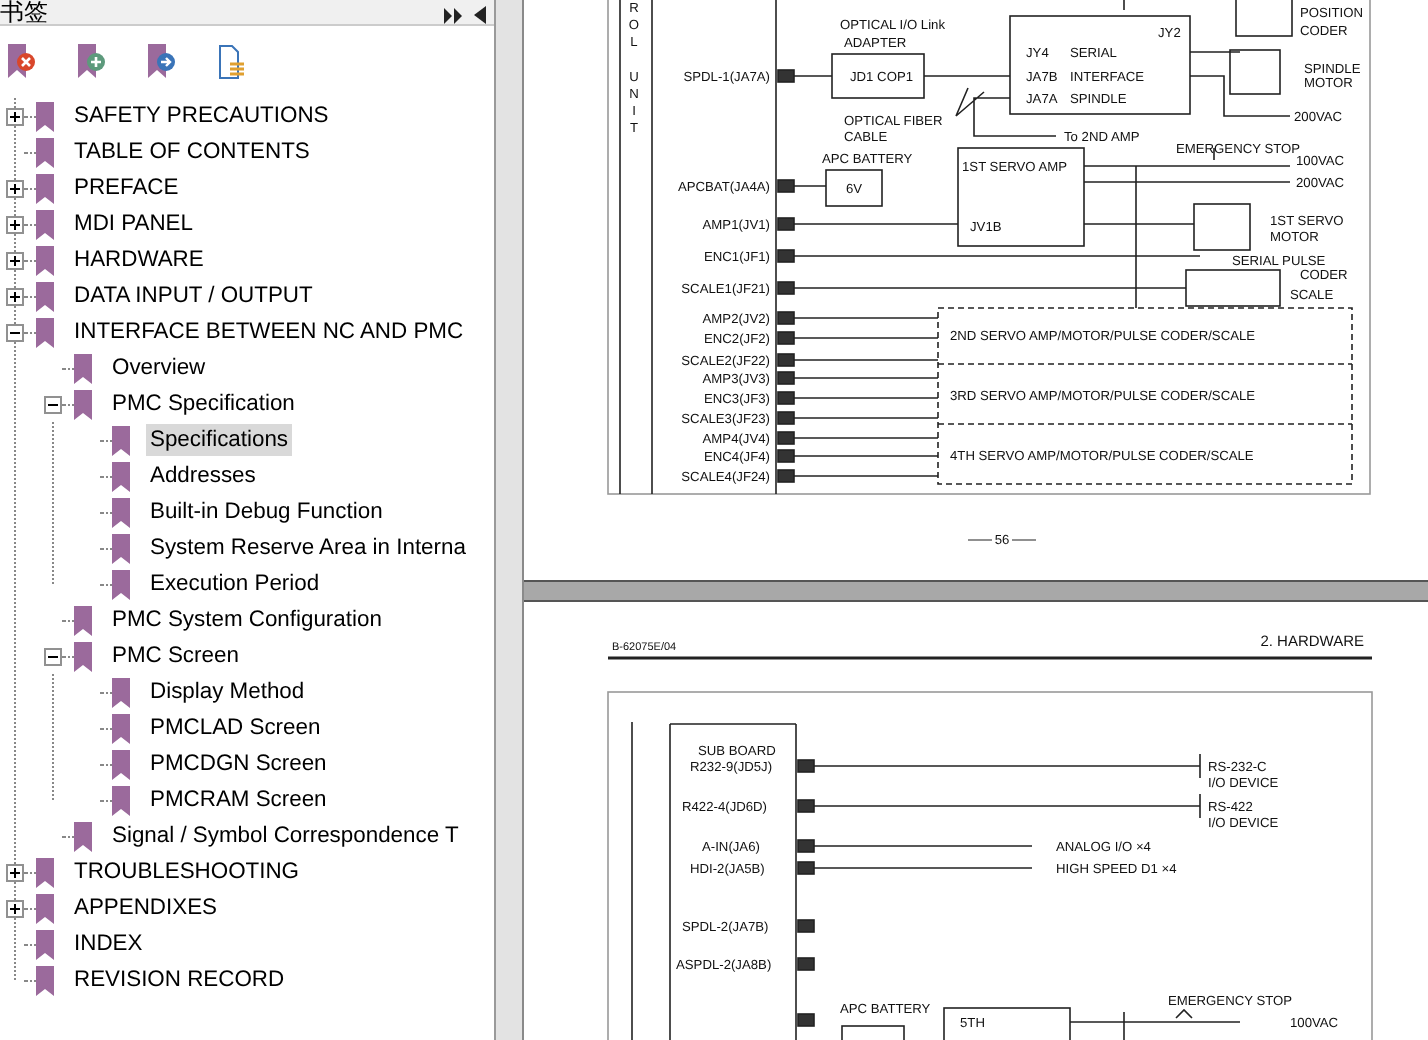 The image size is (1428, 1040). I want to click on bookmark-item: PMCDGN Screen, so click(238, 764).